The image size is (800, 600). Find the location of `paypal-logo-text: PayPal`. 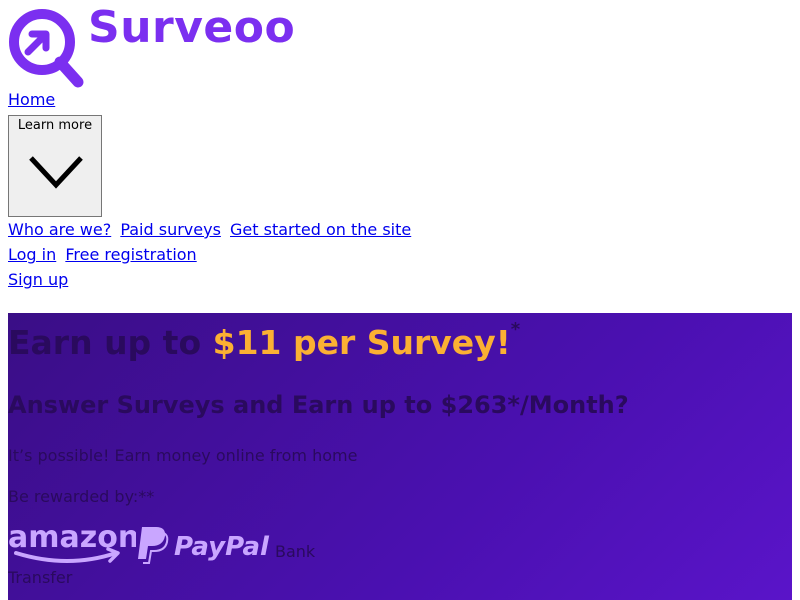

paypal-logo-text: PayPal is located at coordinates (222, 547).